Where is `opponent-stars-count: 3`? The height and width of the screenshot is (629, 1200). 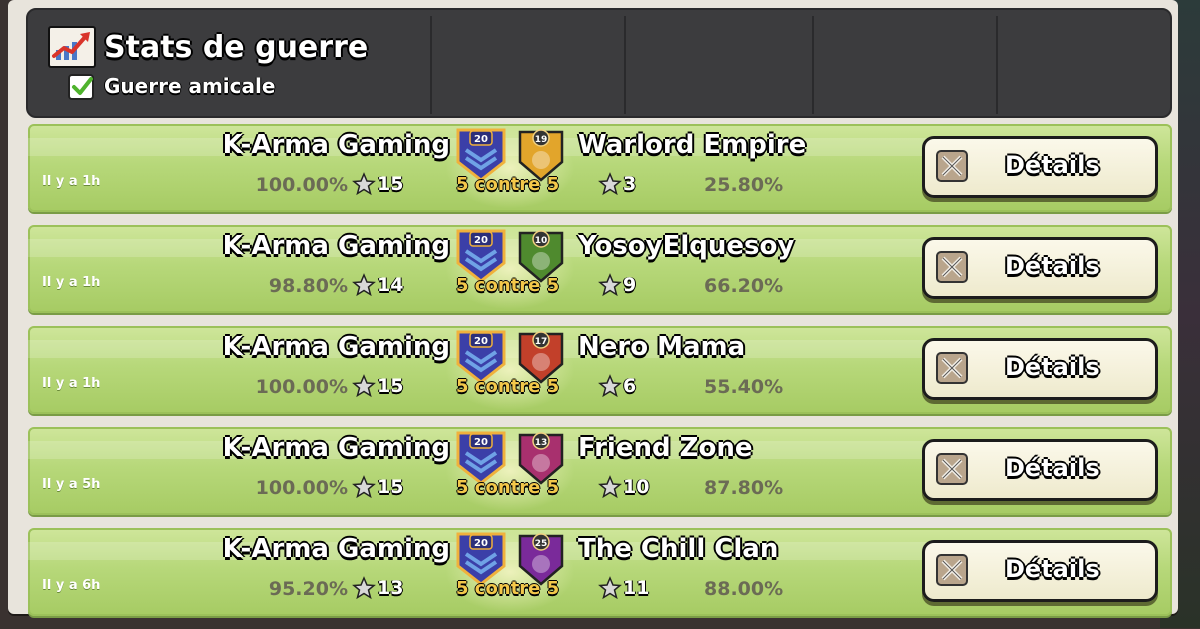 opponent-stars-count: 3 is located at coordinates (630, 184).